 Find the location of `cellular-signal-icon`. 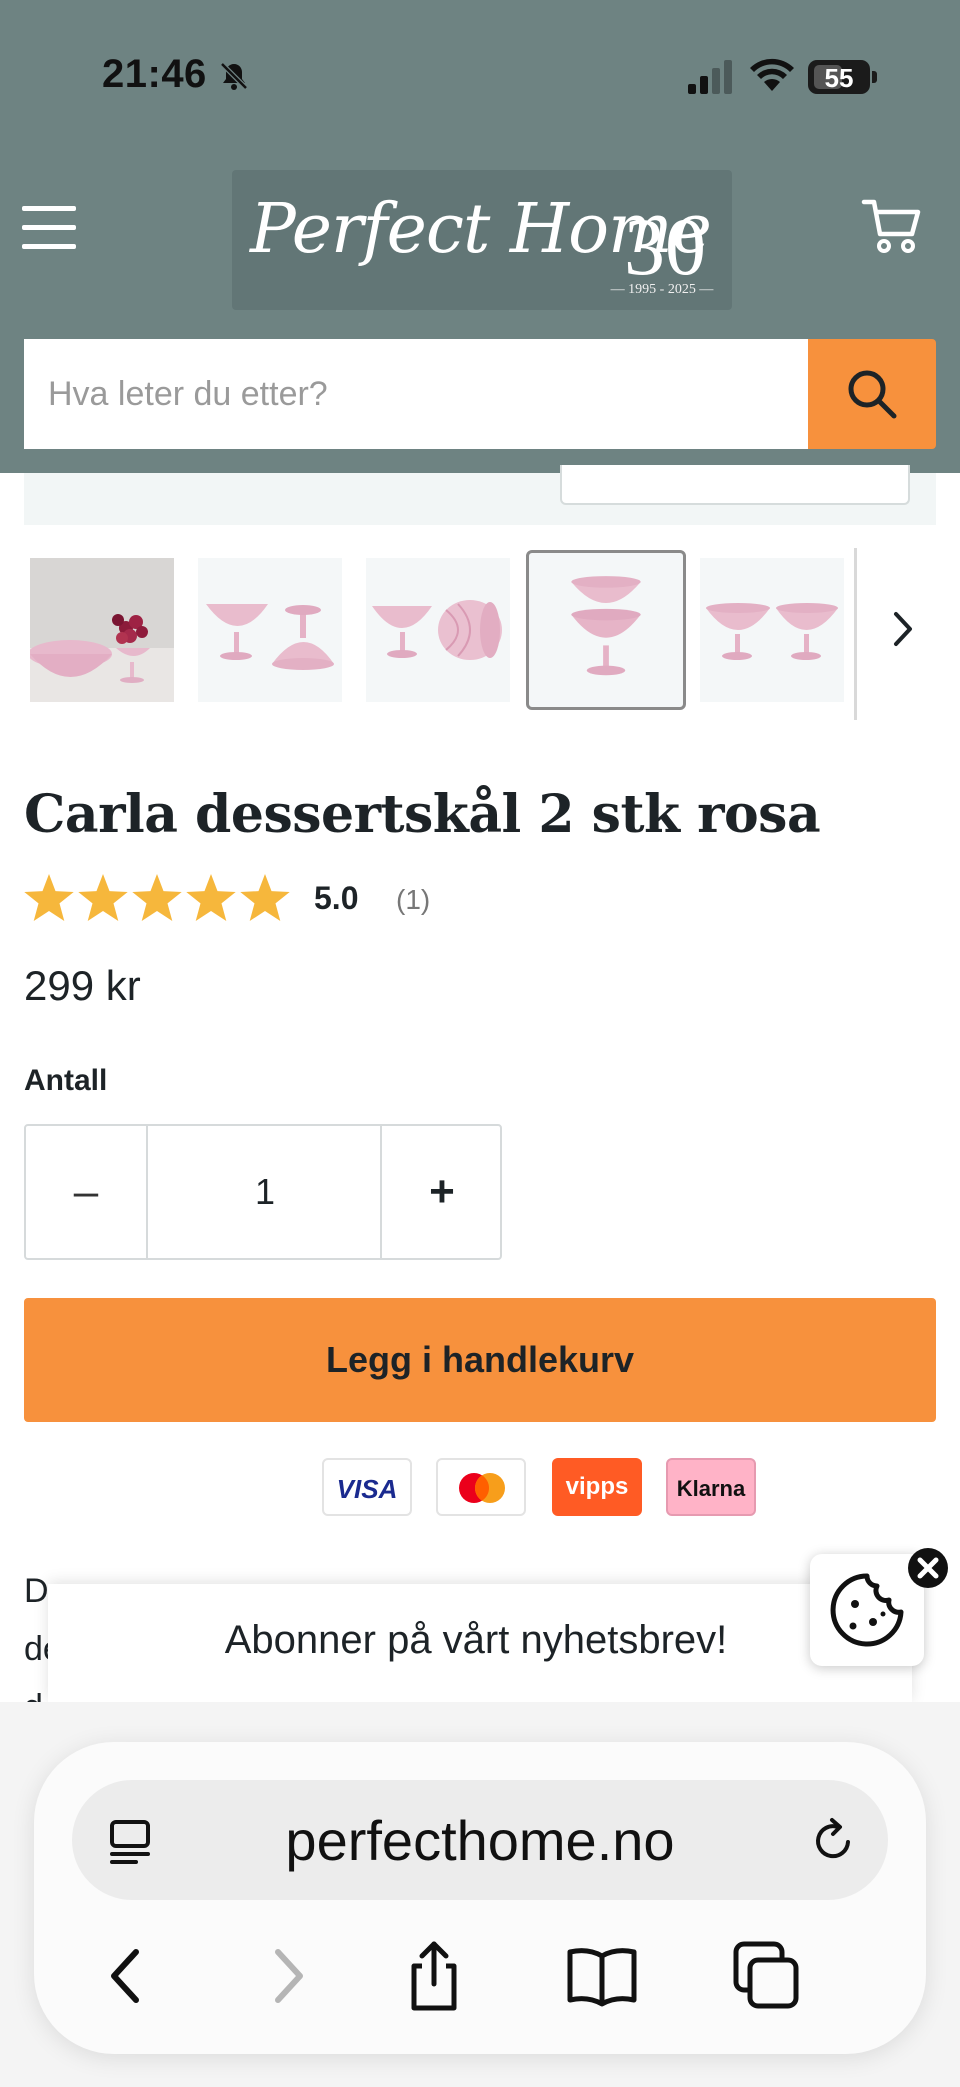

cellular-signal-icon is located at coordinates (710, 77).